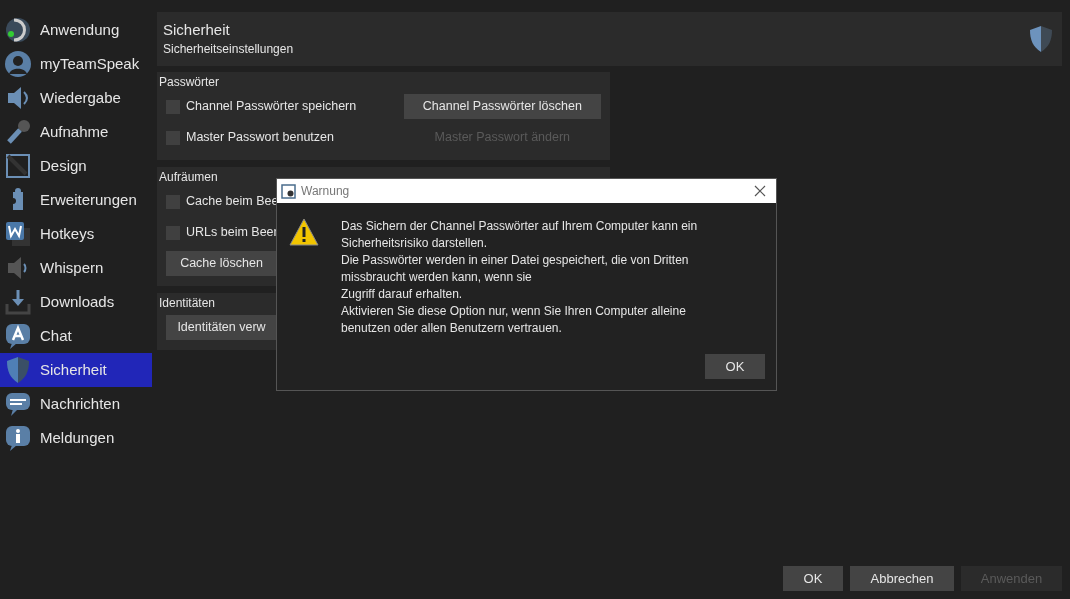 The height and width of the screenshot is (599, 1070). Describe the element at coordinates (813, 578) in the screenshot. I see `action-button: OK` at that location.